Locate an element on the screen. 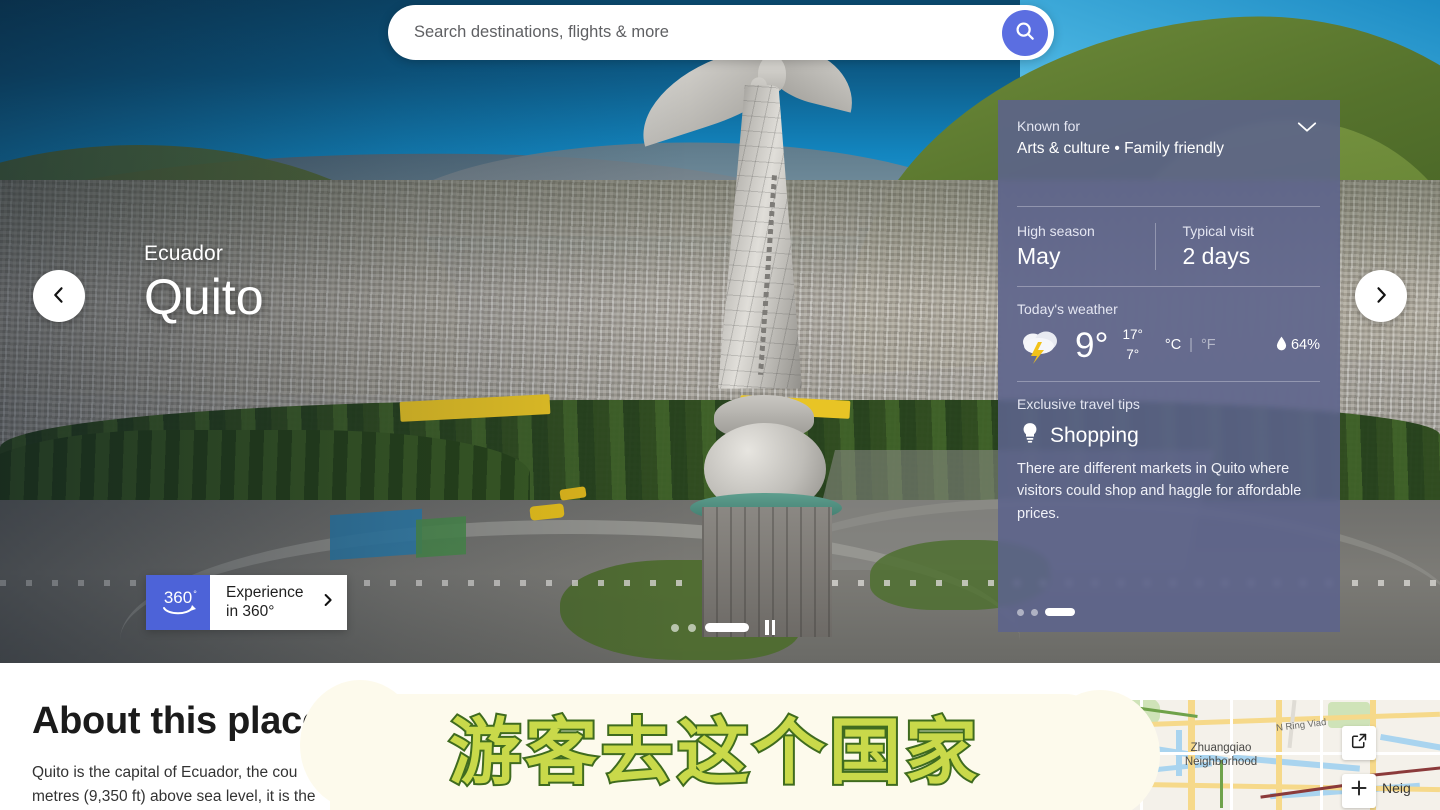  hero-title-block: Ecuador Quito is located at coordinates (204, 283).